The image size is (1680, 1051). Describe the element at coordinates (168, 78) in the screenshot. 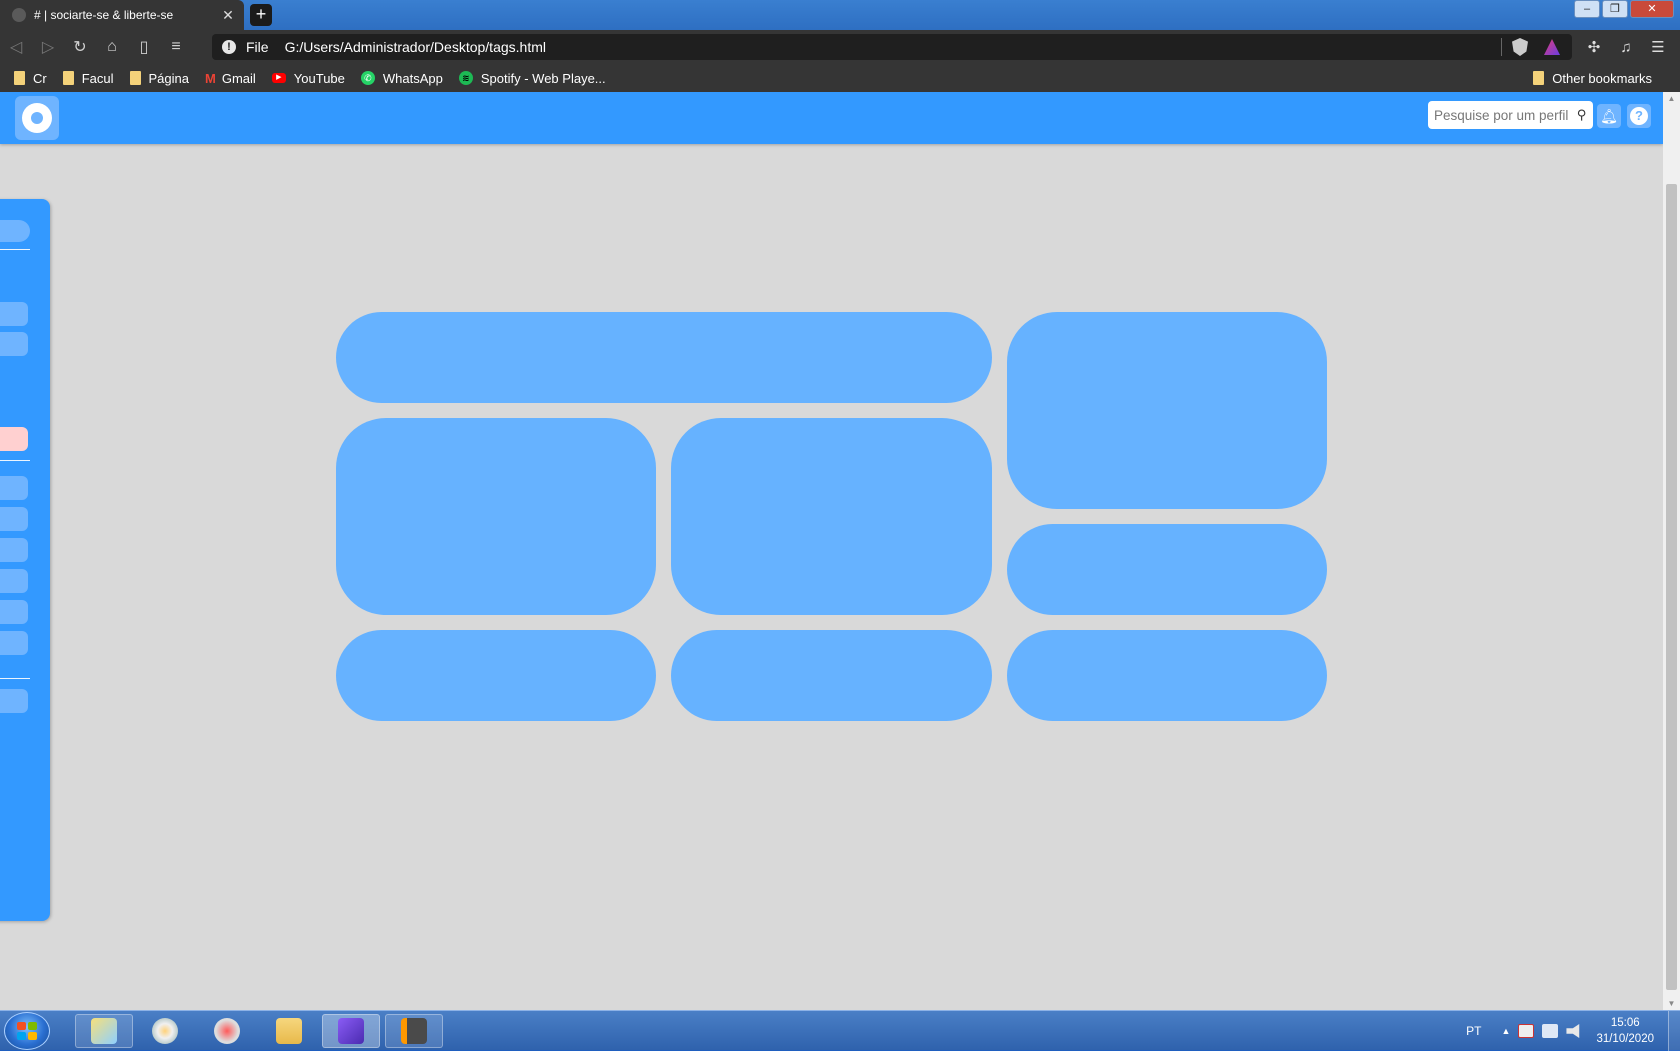

I see `bookmark-label: Página` at that location.